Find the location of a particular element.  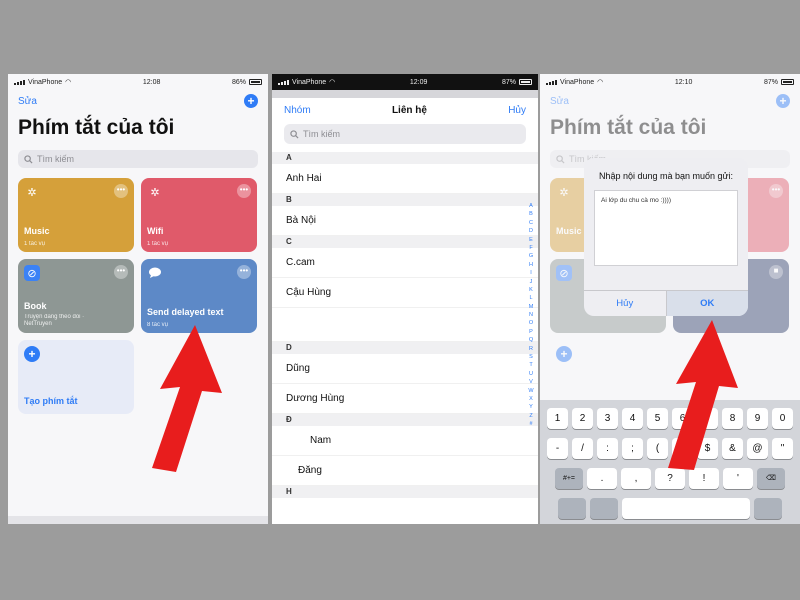

index-letter: K is located at coordinates (531, 290).